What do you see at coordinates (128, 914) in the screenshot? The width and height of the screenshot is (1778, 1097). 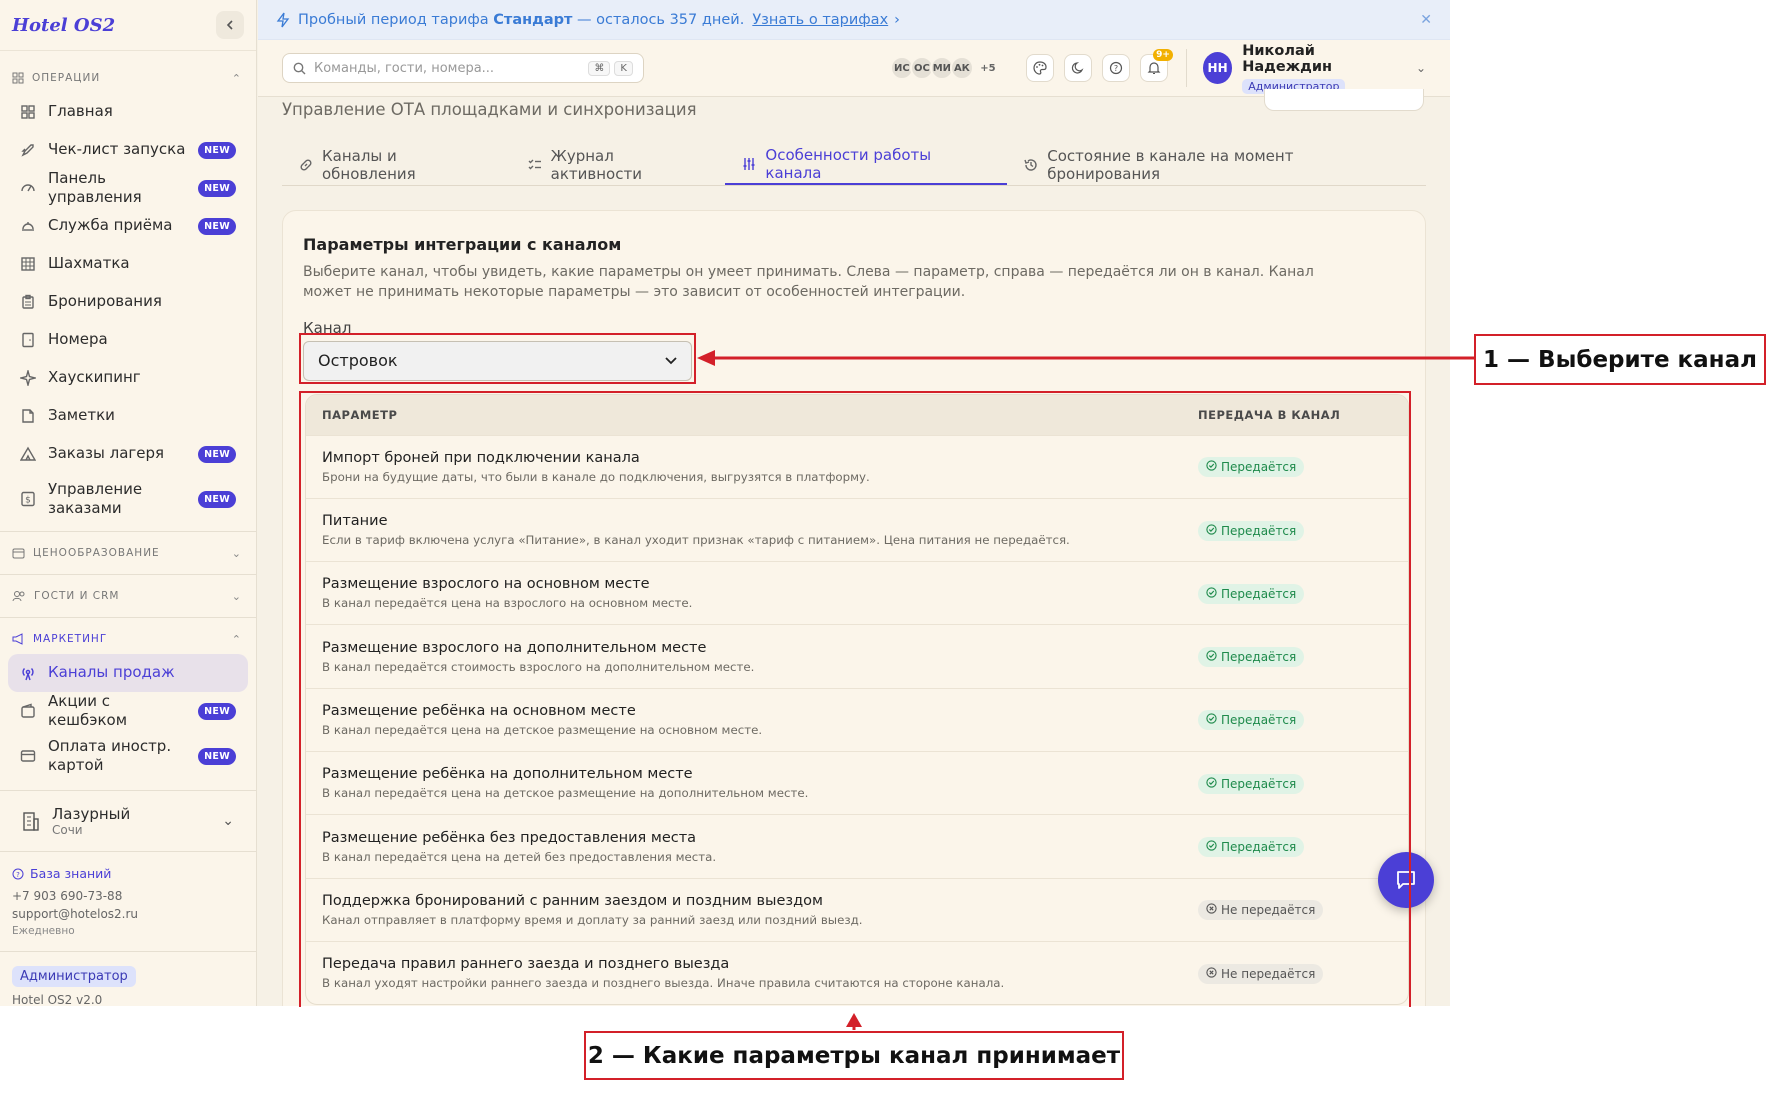 I see `support-email: support@hotelos2.ru` at bounding box center [128, 914].